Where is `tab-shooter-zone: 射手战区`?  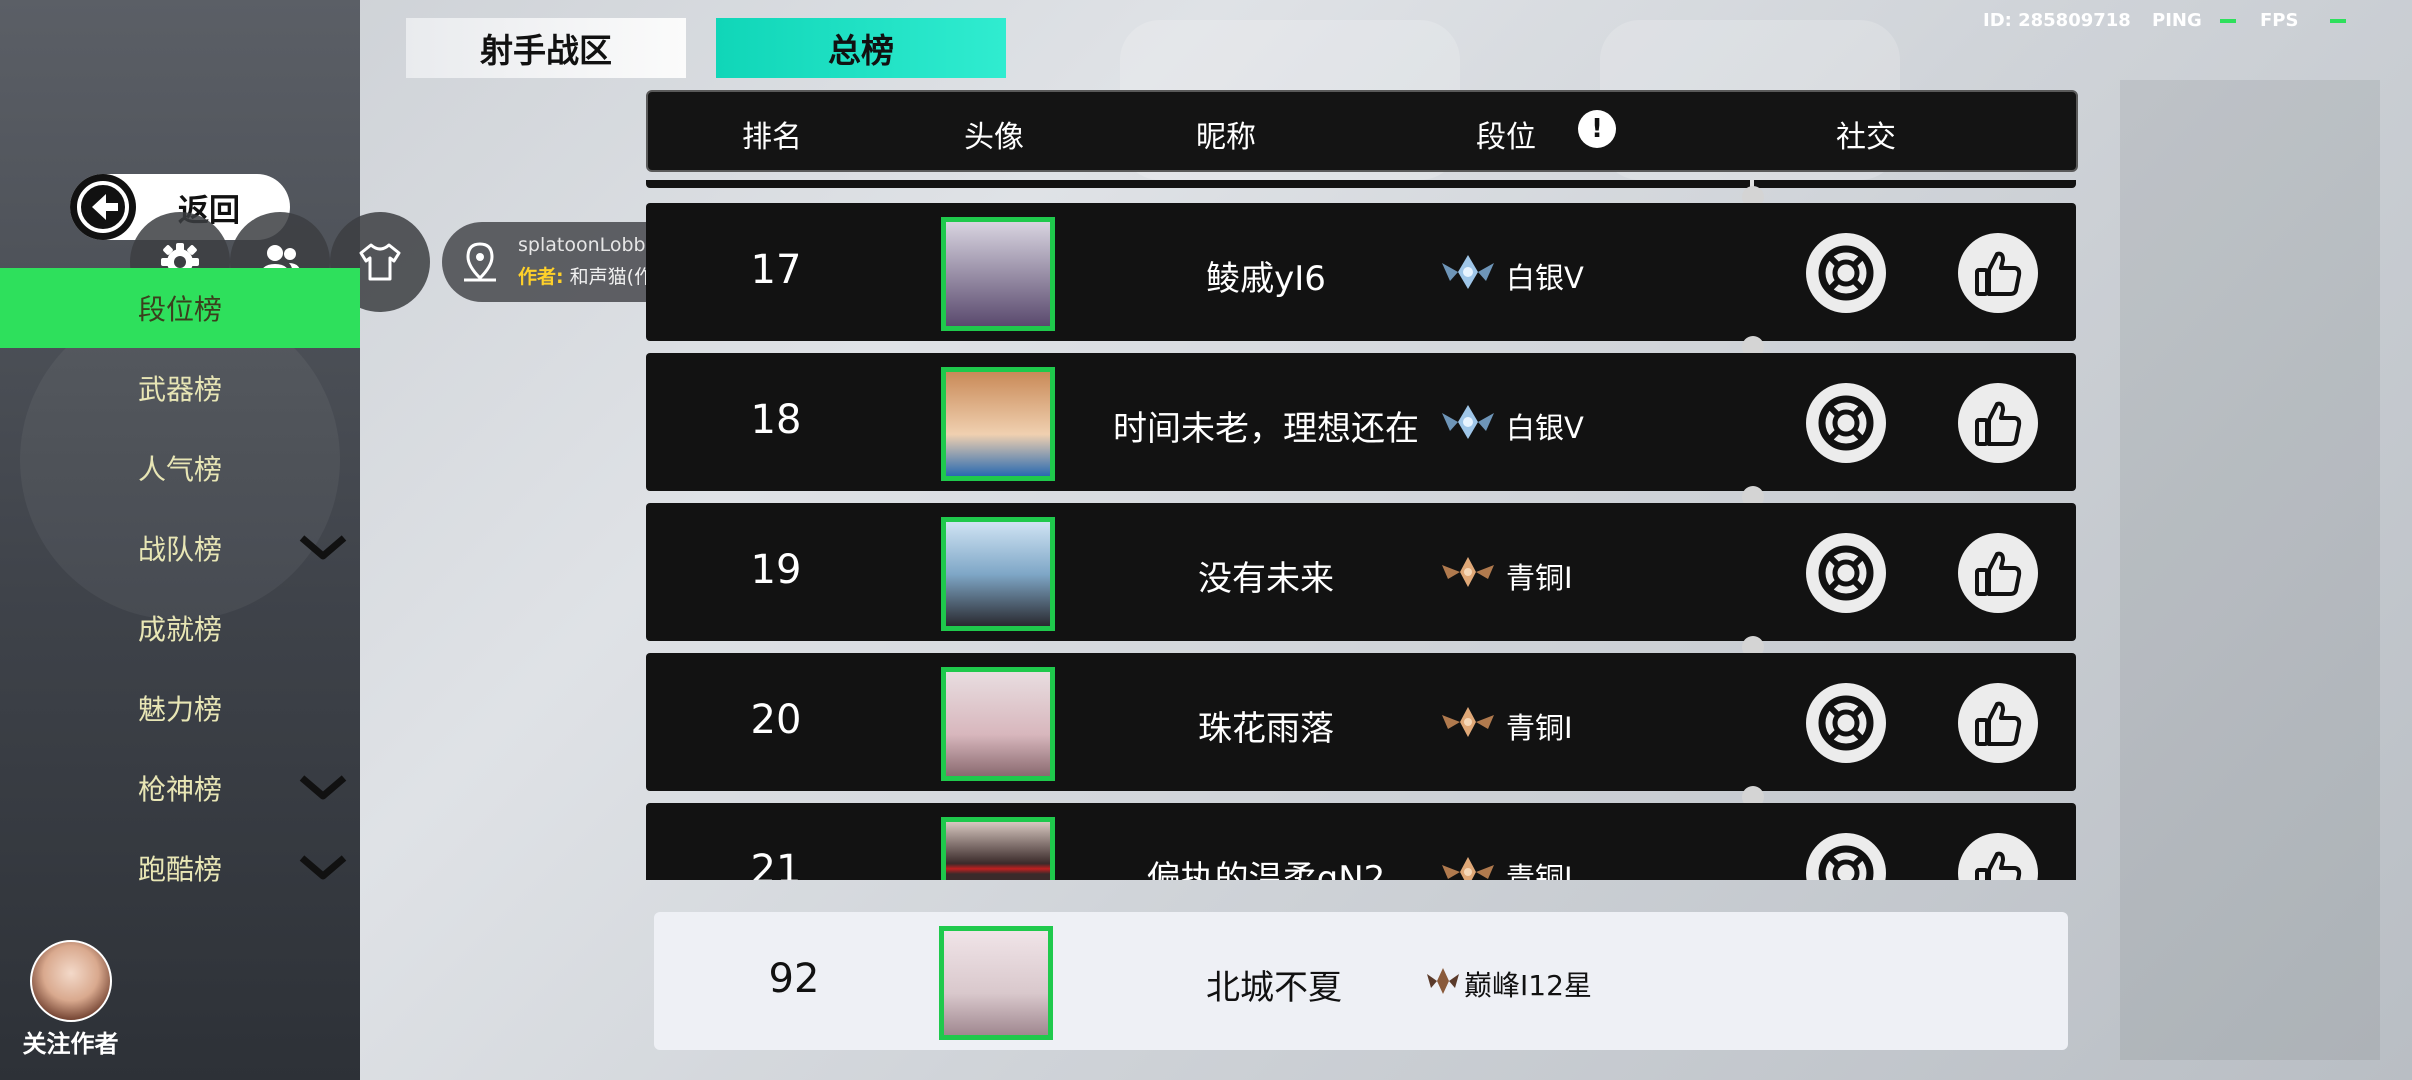 tab-shooter-zone: 射手战区 is located at coordinates (546, 48).